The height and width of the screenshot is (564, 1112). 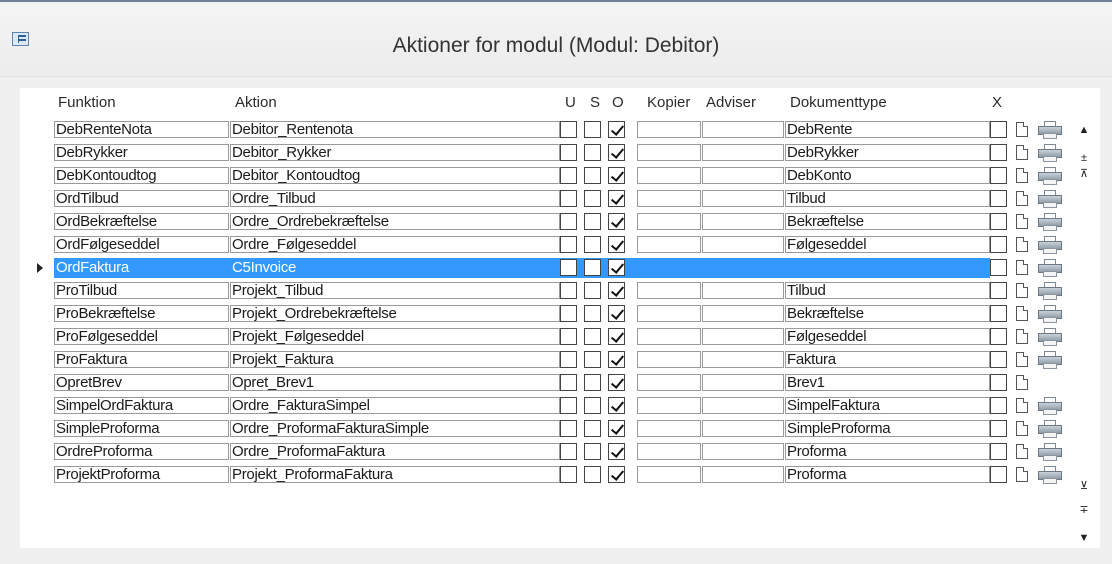 I want to click on table-row: OrdFaktura C5Invoice, so click(x=558, y=268).